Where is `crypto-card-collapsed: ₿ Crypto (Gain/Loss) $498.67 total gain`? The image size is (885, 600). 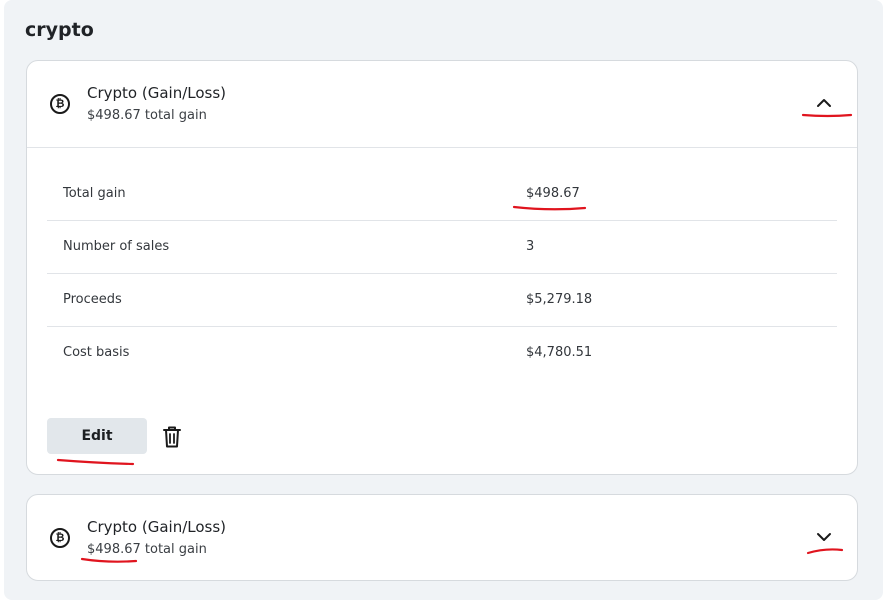 crypto-card-collapsed: ₿ Crypto (Gain/Loss) $498.67 total gain is located at coordinates (442, 537).